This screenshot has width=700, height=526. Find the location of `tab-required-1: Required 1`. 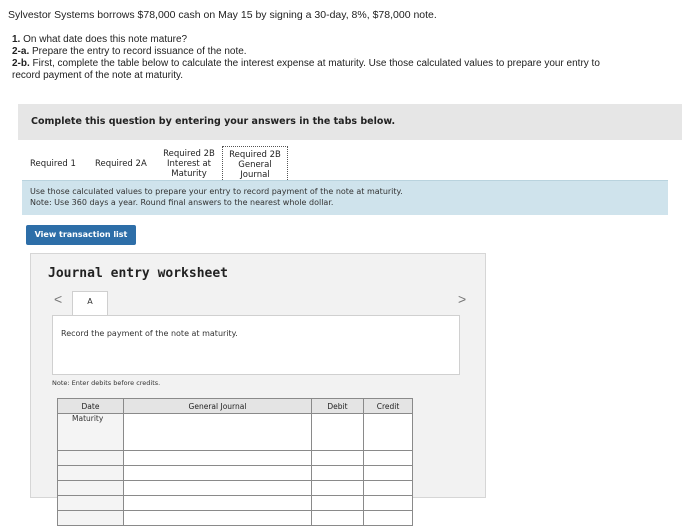

tab-required-1: Required 1 is located at coordinates (53, 164).